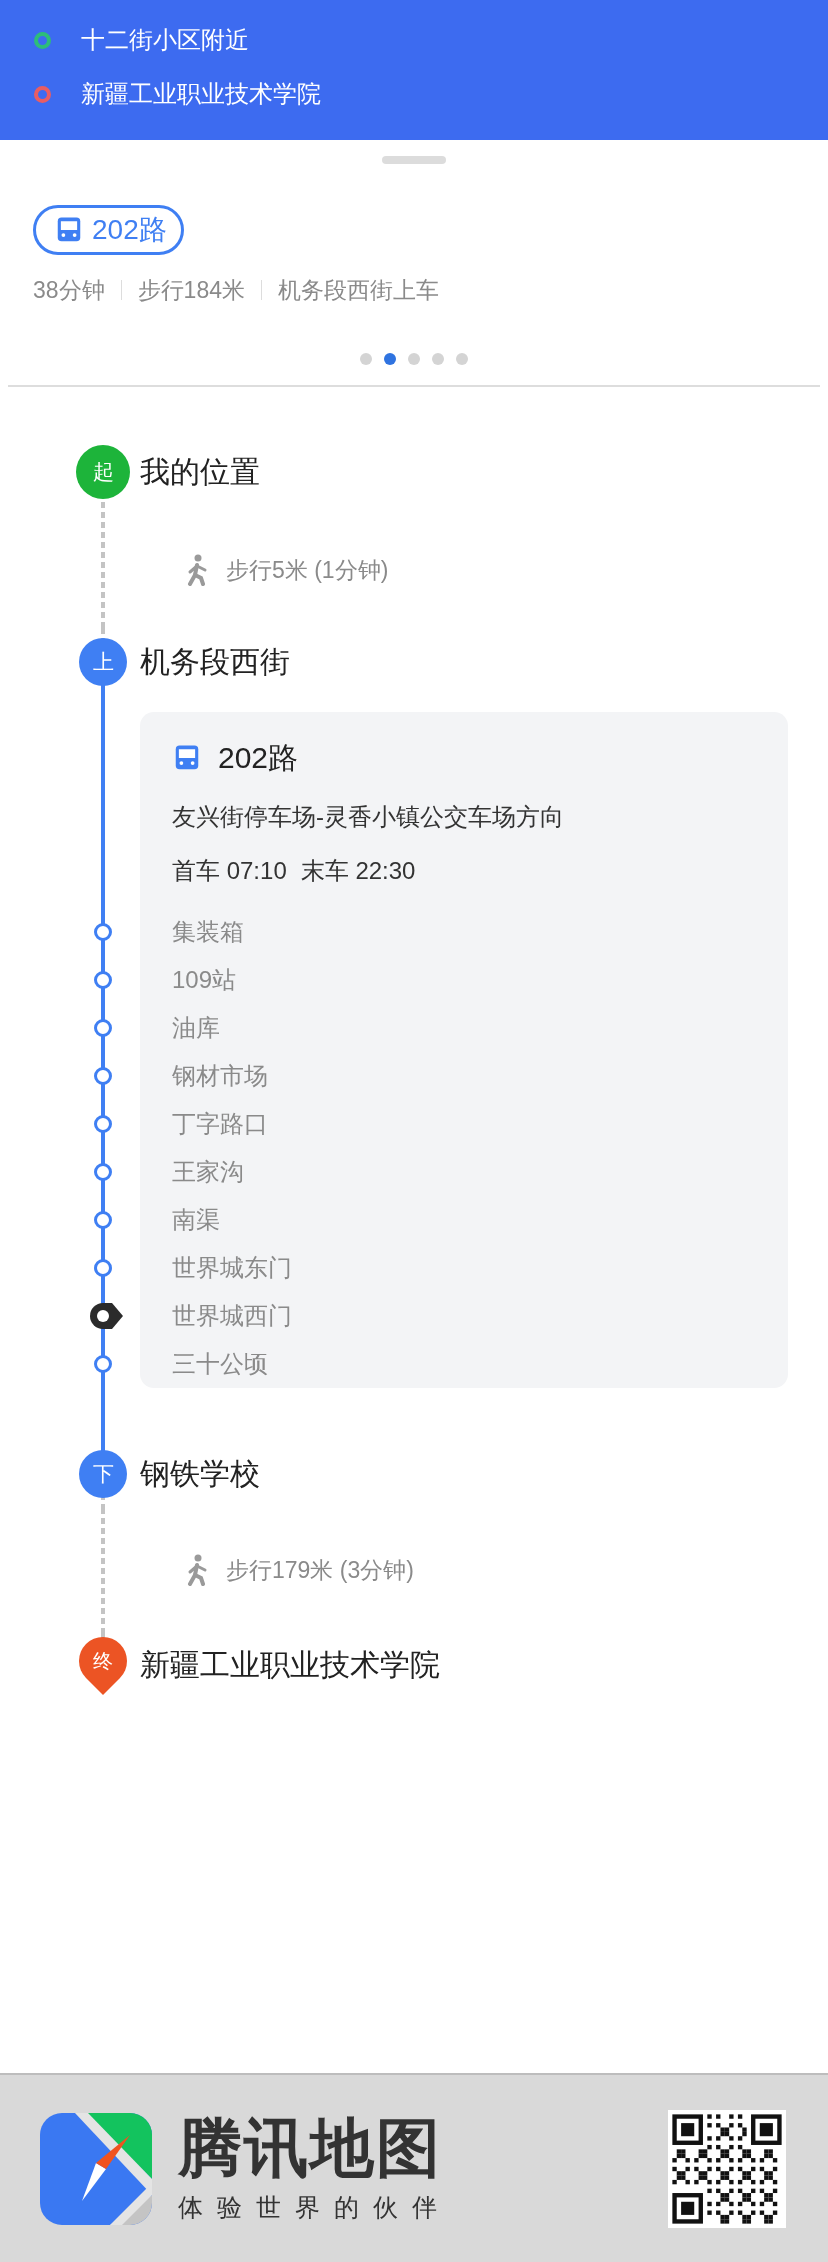 Image resolution: width=828 pixels, height=2262 pixels. I want to click on brand-name: 腾讯地图, so click(310, 2148).